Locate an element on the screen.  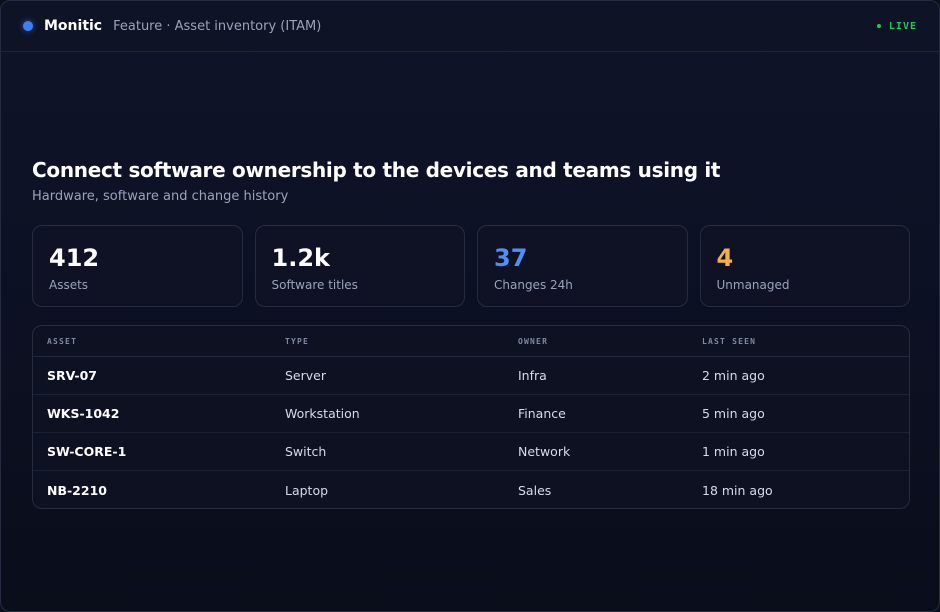
live-status-label: LIVE is located at coordinates (902, 26).